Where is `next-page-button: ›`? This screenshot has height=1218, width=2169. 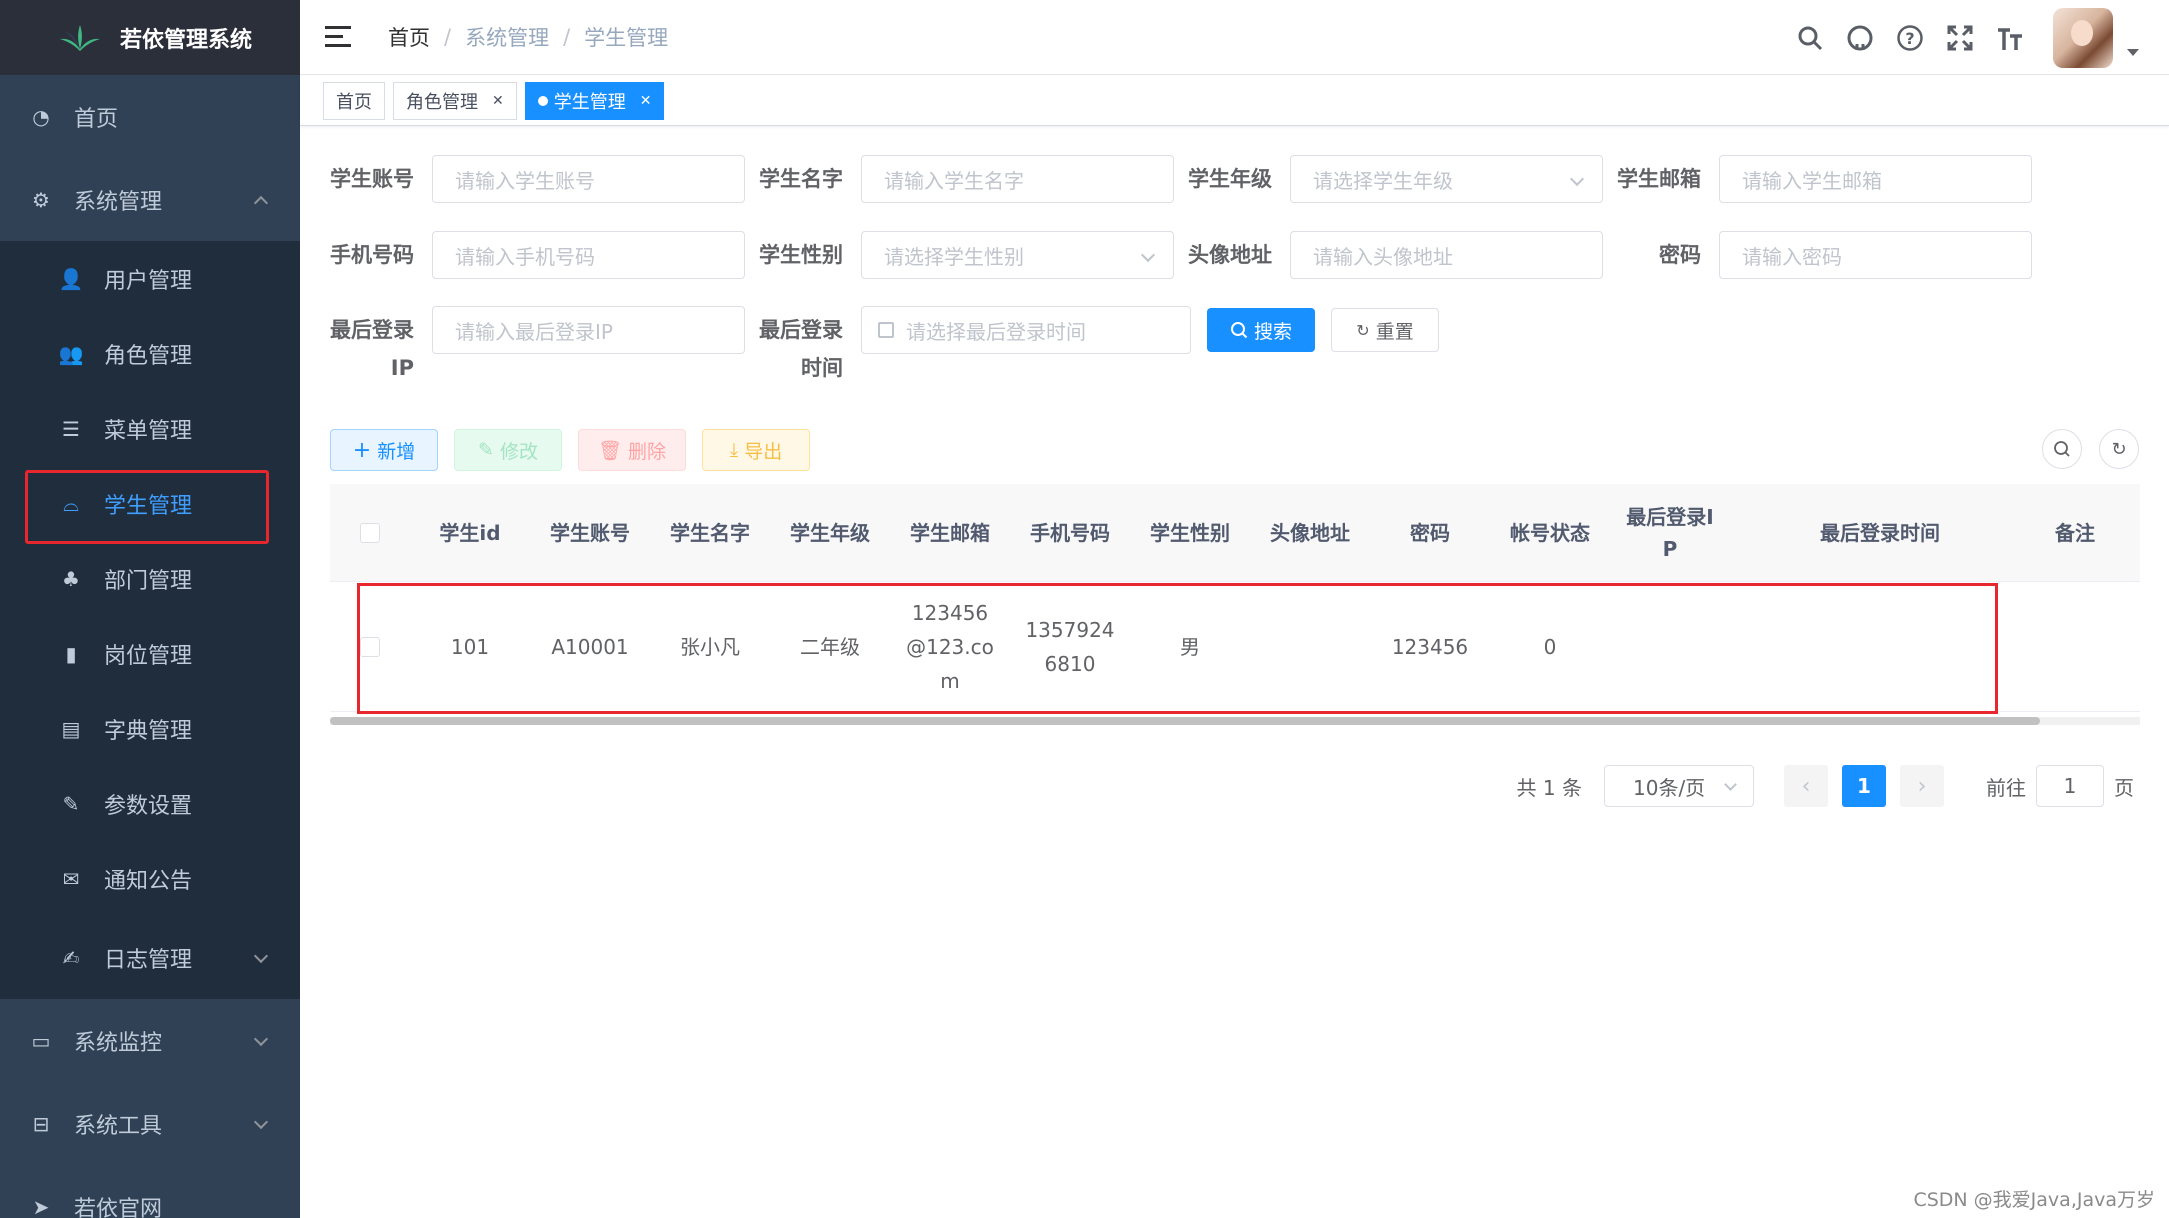 next-page-button: › is located at coordinates (1922, 786).